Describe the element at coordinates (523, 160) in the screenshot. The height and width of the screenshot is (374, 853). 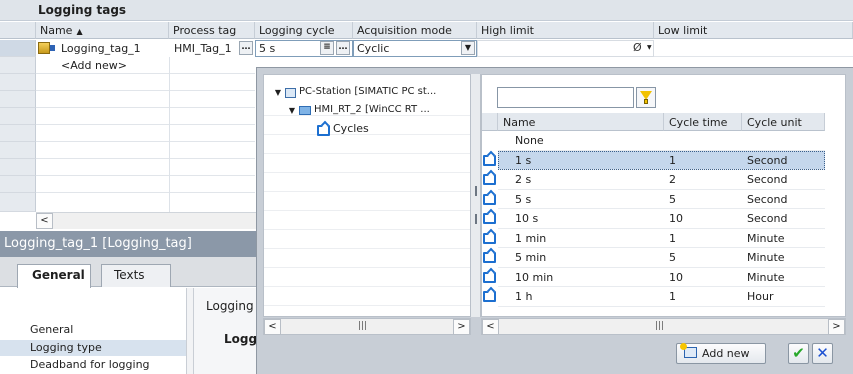
I see `cycle-name: 1 s` at that location.